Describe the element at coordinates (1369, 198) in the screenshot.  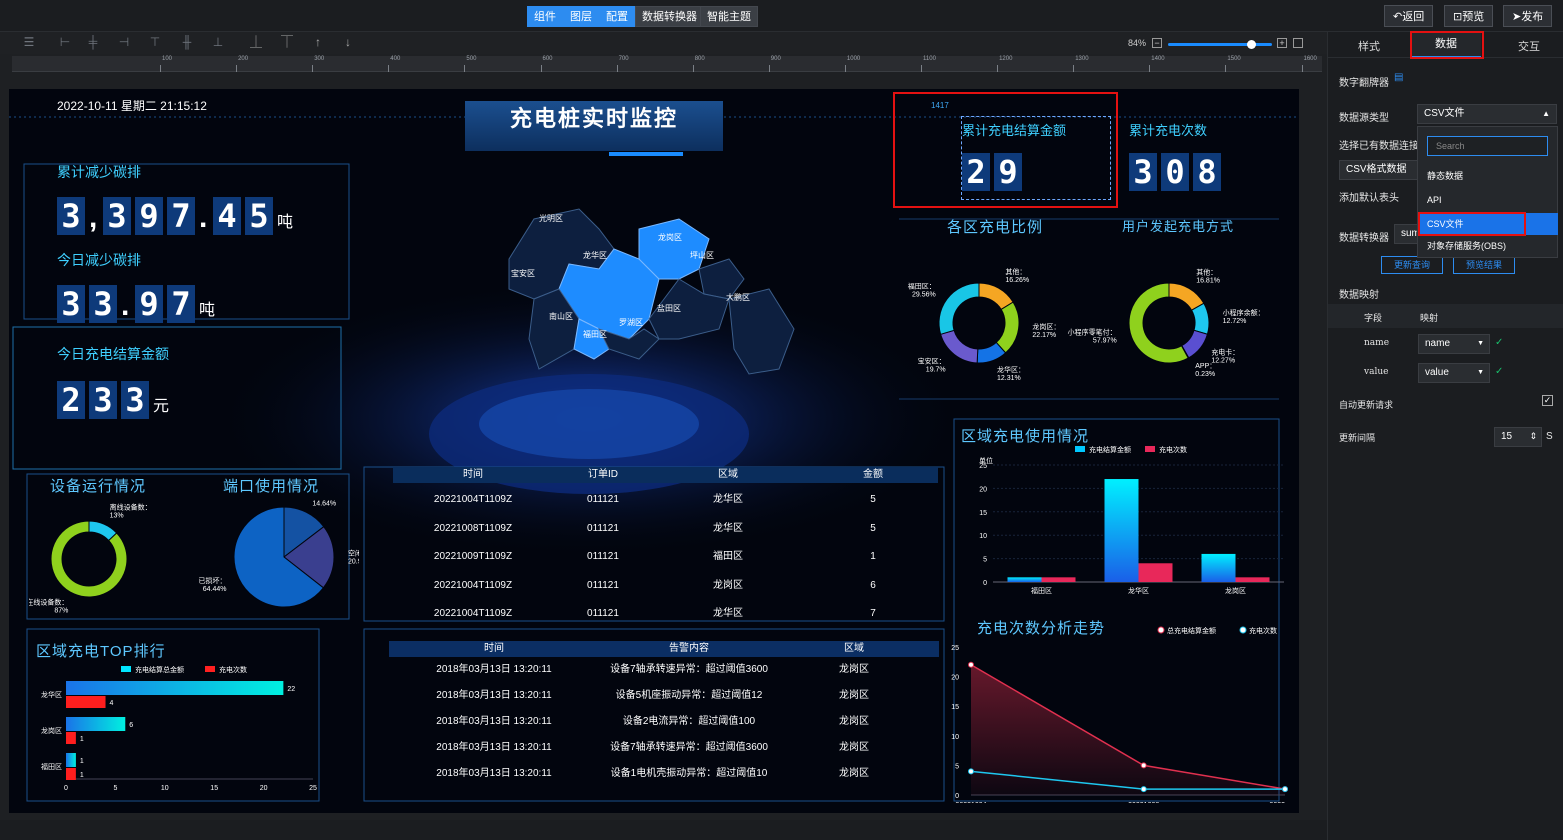
I see `add-header-label: 添加默认表头` at that location.